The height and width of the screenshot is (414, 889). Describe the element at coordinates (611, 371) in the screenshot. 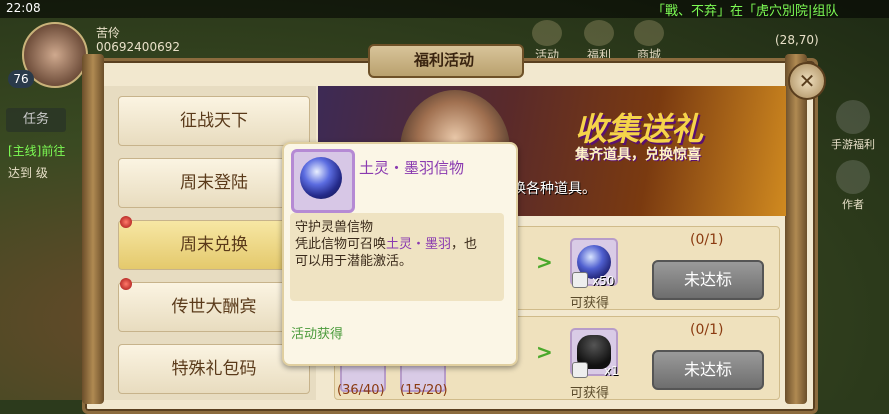

I see `reward-quantity: x1` at that location.